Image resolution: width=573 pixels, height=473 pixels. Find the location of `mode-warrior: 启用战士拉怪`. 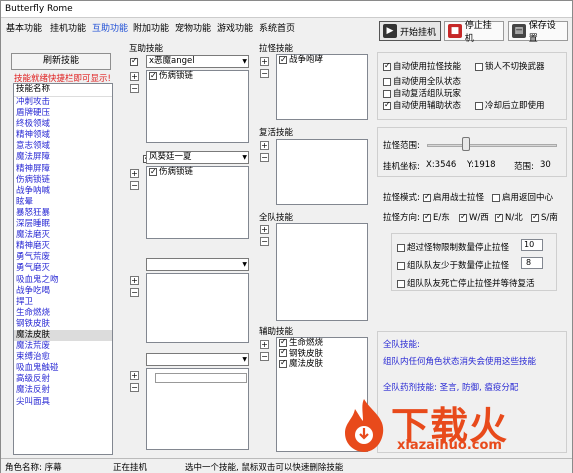

mode-warrior: 启用战士拉怪 is located at coordinates (453, 197).